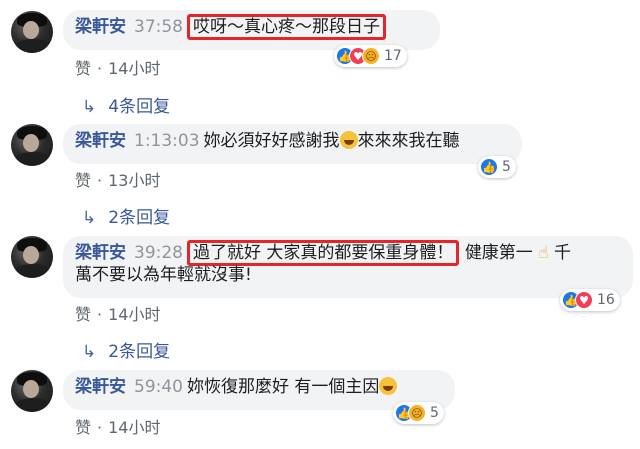  I want to click on comment-text-line2: 萬不要以為年輕就沒事!, so click(163, 275).